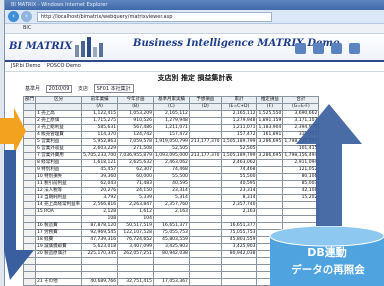 This screenshot has width=384, height=286. Describe the element at coordinates (135, 170) in the screenshot. I see `table-cell: 62,307` at that location.